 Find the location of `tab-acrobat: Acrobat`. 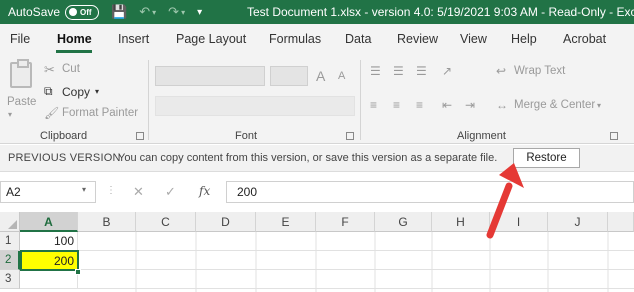

tab-acrobat: Acrobat is located at coordinates (584, 39).